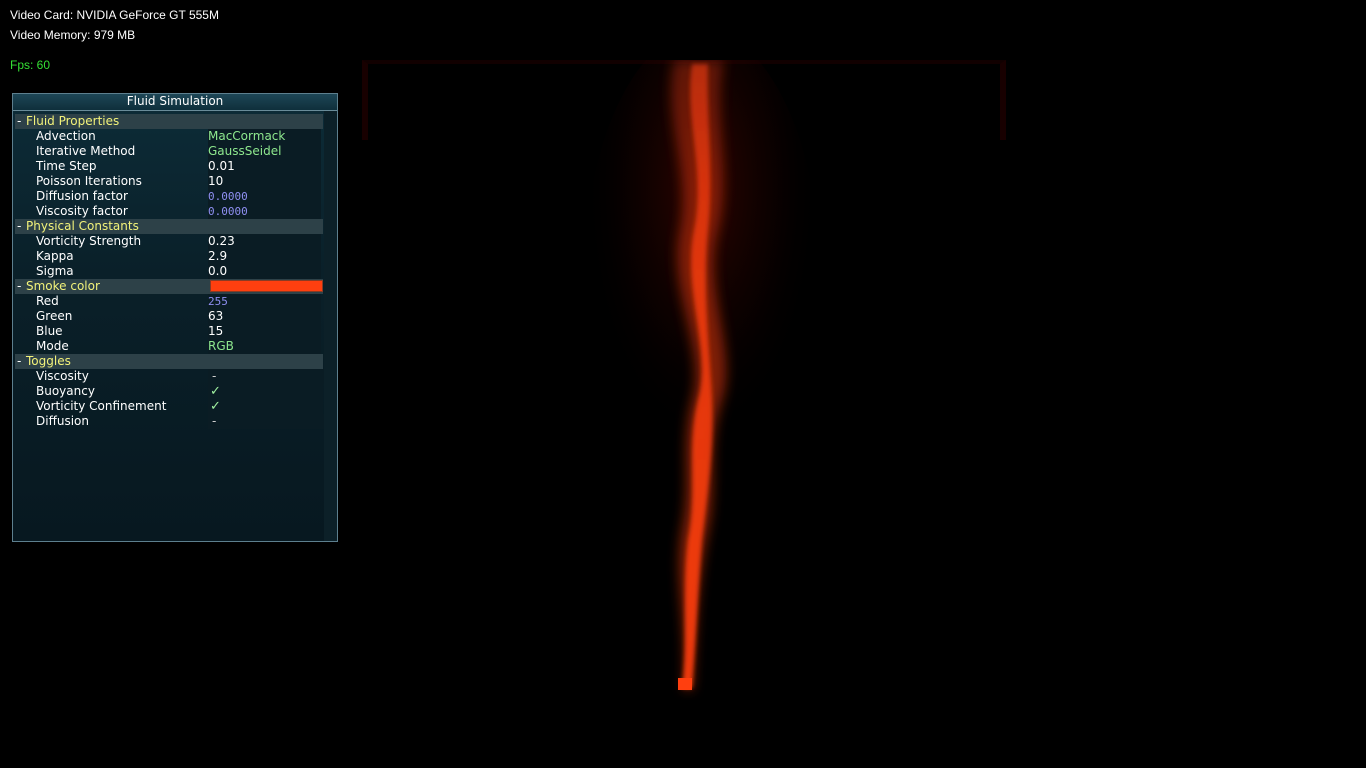 The image size is (1366, 768). Describe the element at coordinates (168, 406) in the screenshot. I see `property-vorticity-confinement: Vorticity Confinement ✓` at that location.